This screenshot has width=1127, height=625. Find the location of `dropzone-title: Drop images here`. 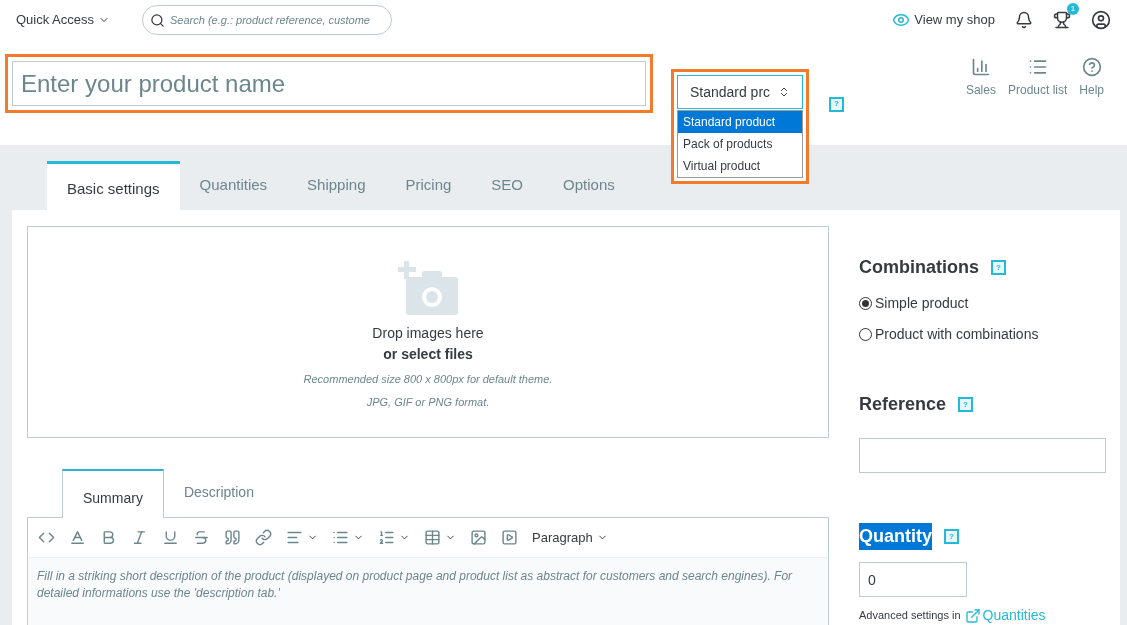

dropzone-title: Drop images here is located at coordinates (428, 333).